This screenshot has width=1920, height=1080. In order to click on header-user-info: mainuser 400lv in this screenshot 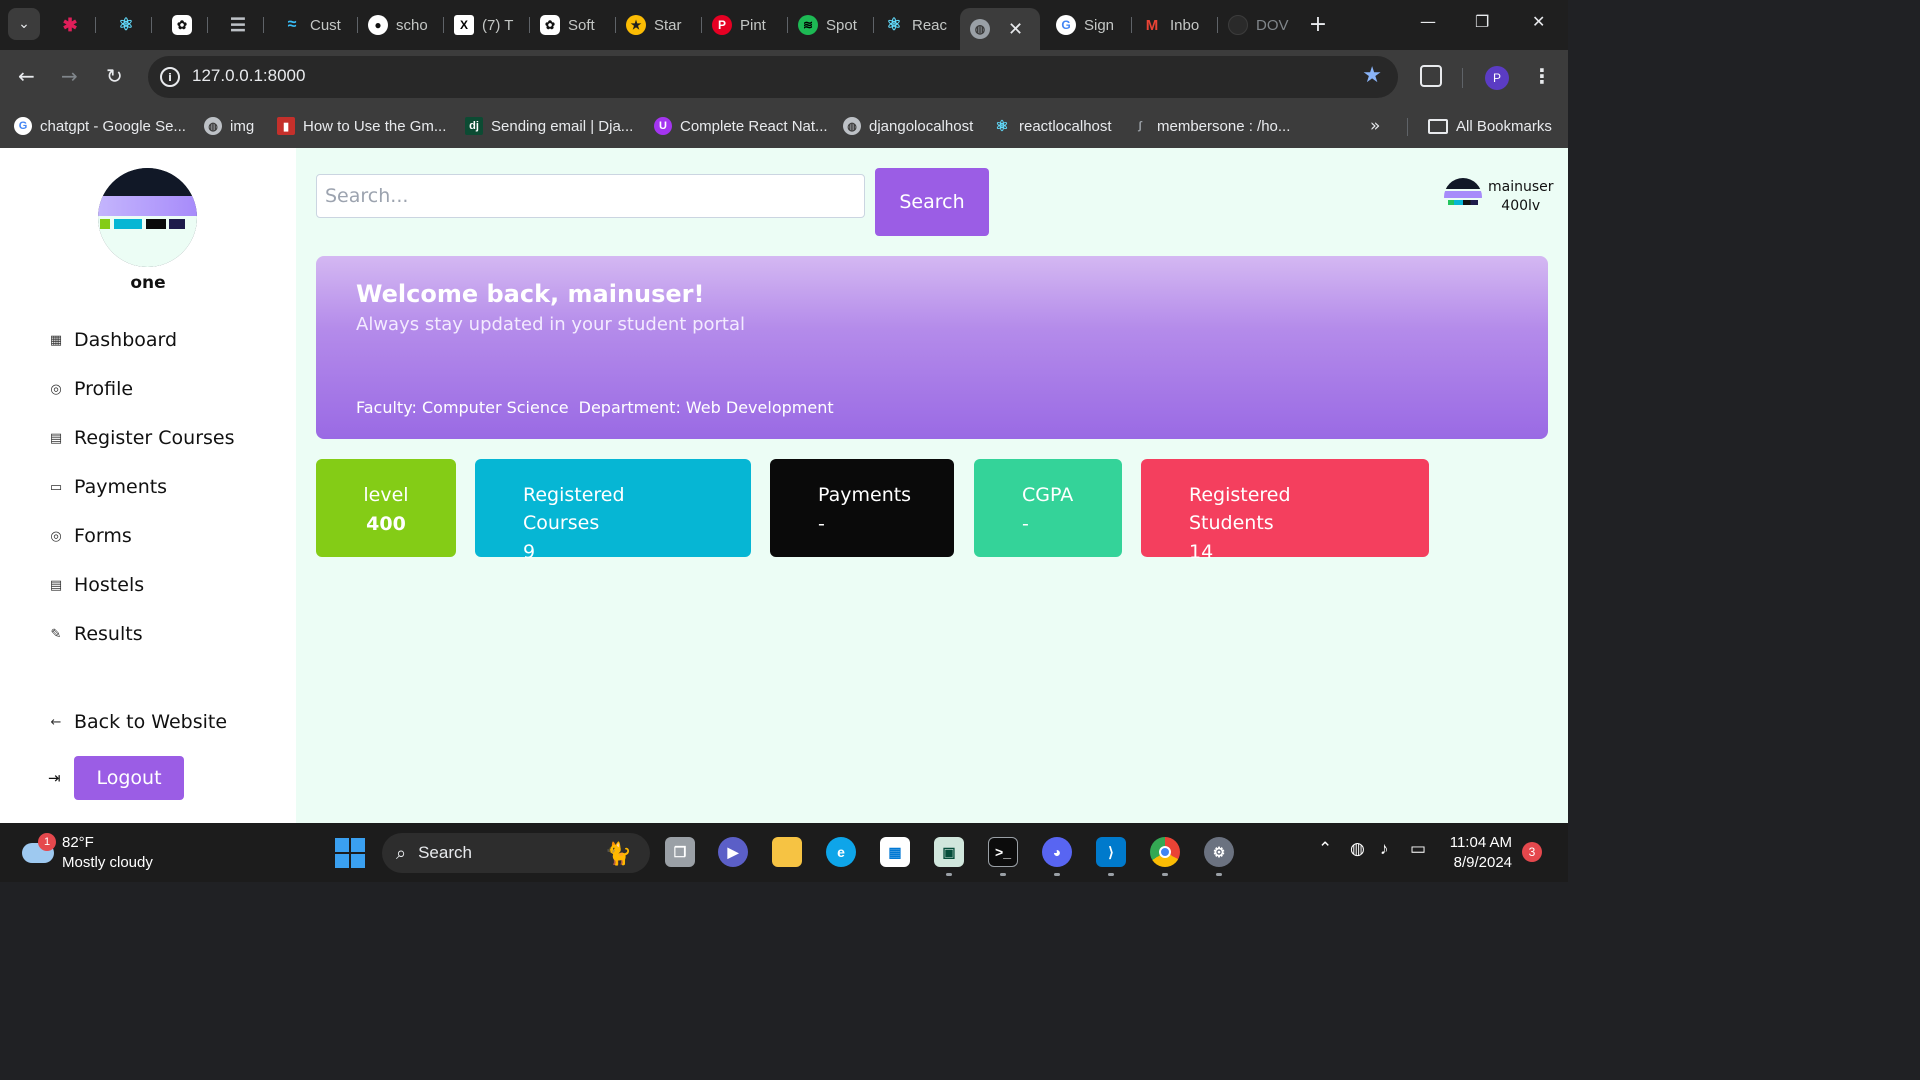, I will do `click(1521, 197)`.